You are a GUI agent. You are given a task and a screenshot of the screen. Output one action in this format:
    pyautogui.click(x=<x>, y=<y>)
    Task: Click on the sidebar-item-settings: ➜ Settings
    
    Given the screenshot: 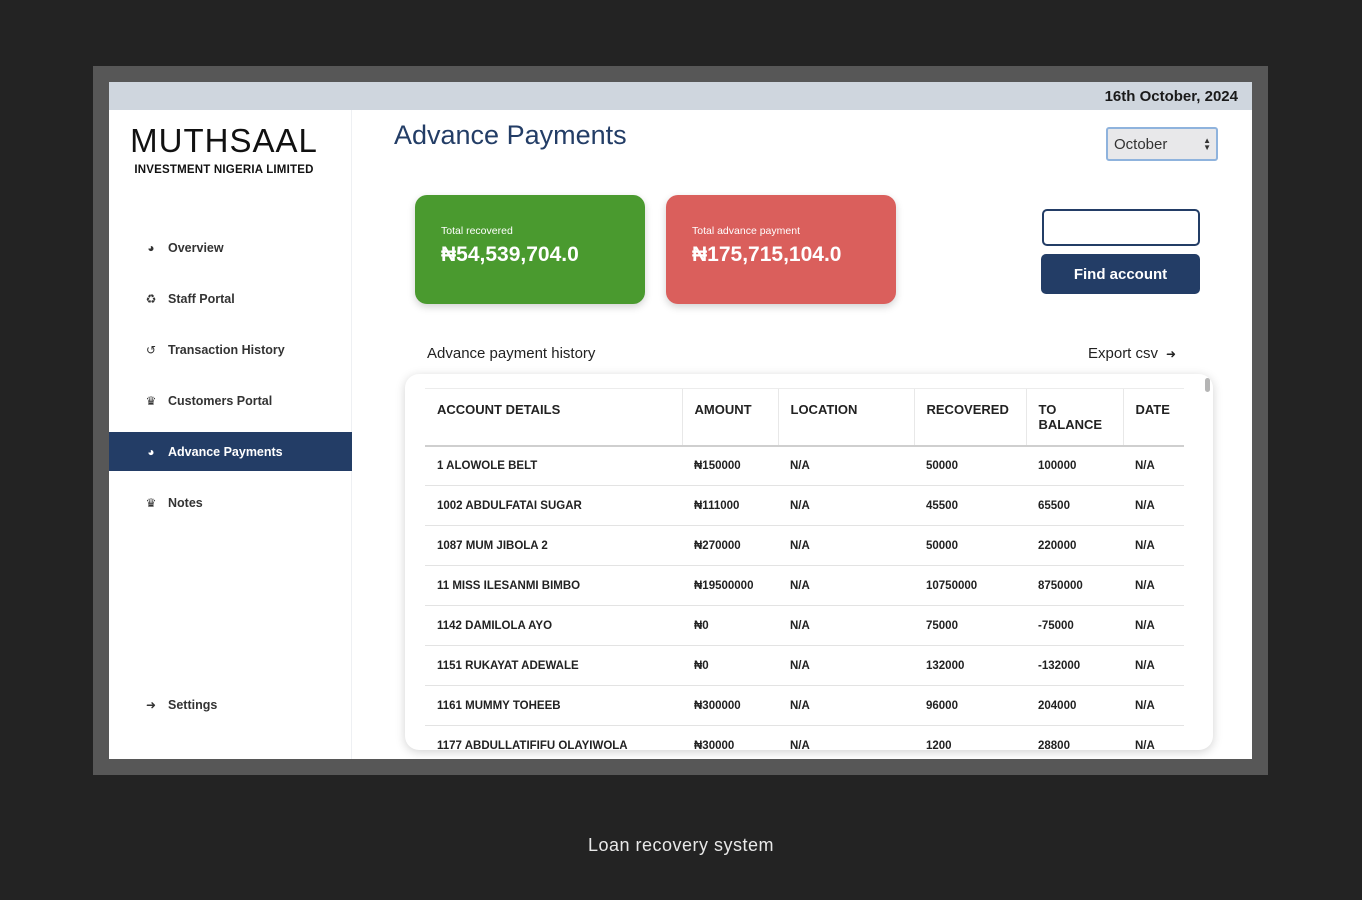 What is the action you would take?
    pyautogui.click(x=230, y=704)
    